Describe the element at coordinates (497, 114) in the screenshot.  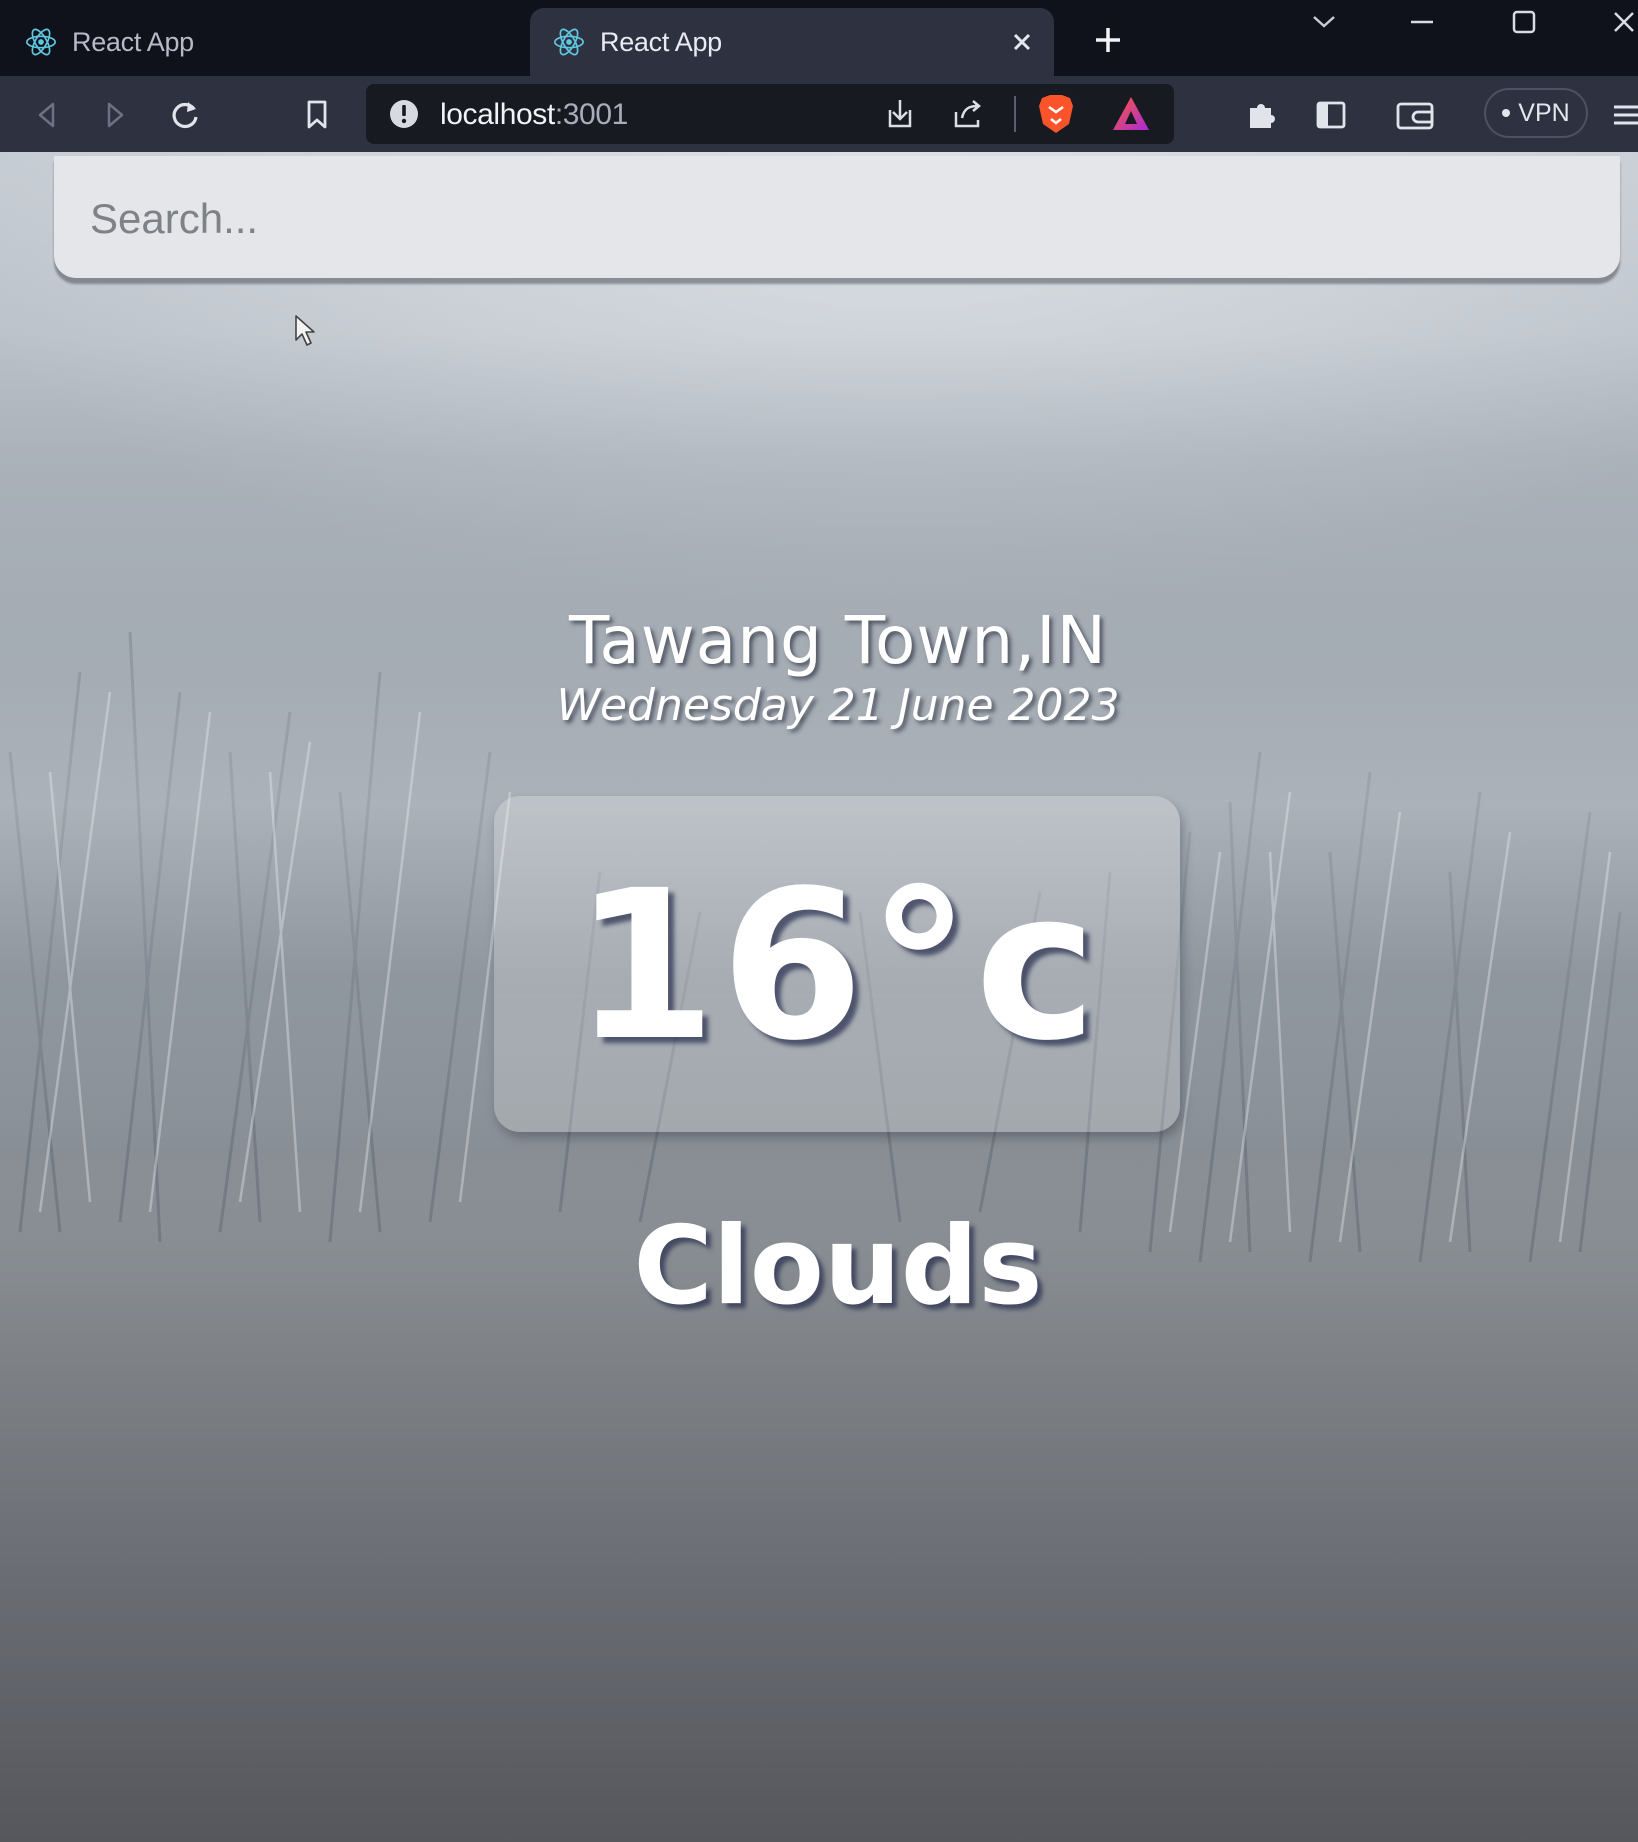
I see `url-host: localhost` at that location.